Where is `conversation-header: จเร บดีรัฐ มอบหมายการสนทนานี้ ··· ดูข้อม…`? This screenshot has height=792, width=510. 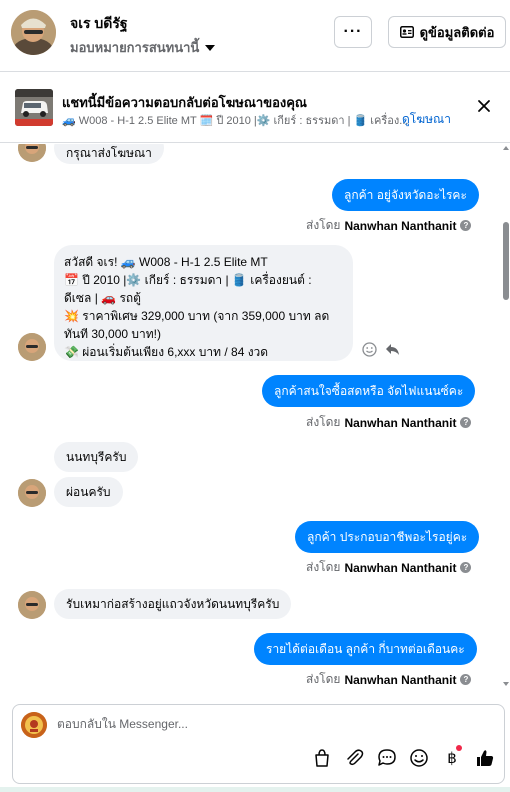
conversation-header: จเร บดีรัฐ มอบหมายการสนทนานี้ ··· ดูข้อม… is located at coordinates (255, 36).